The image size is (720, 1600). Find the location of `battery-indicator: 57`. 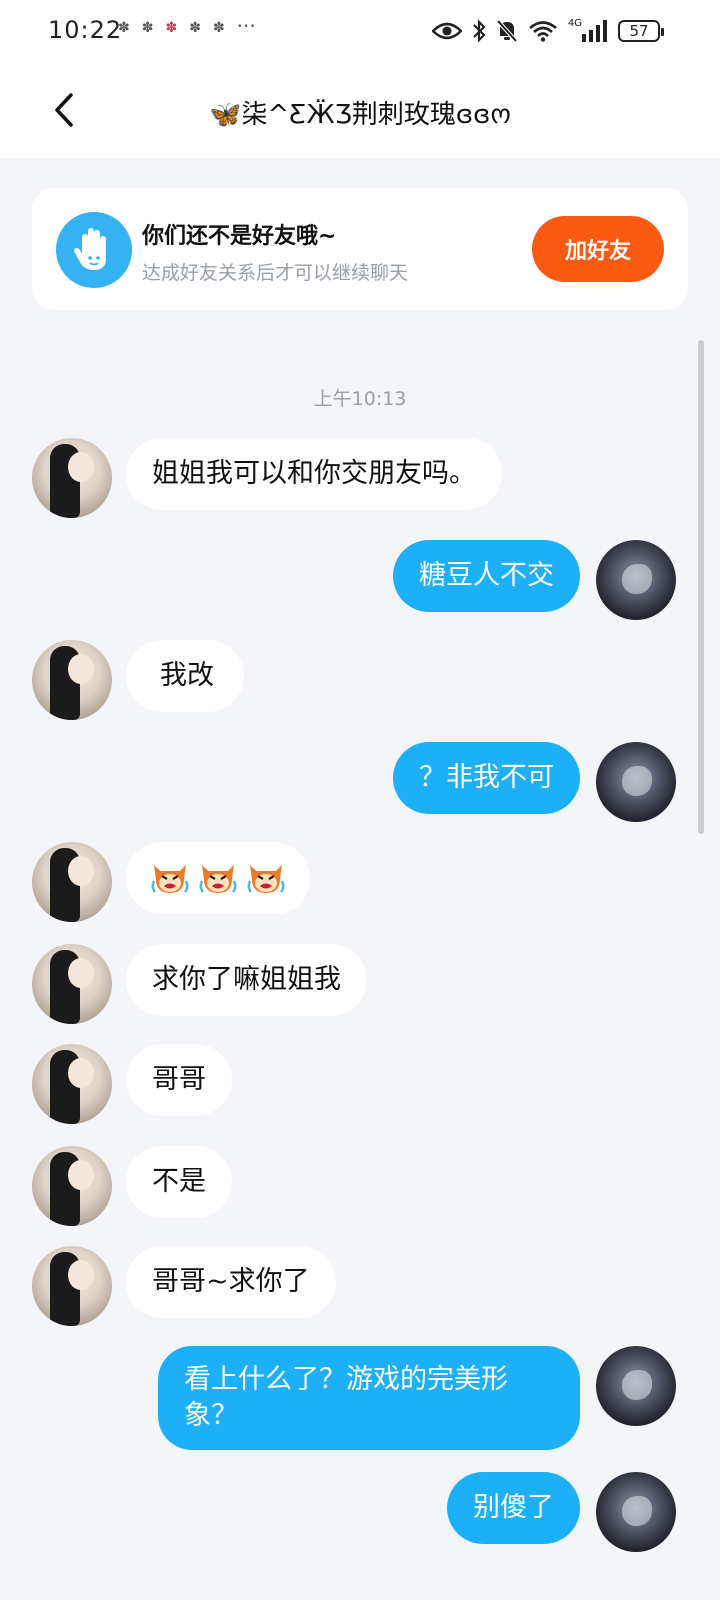

battery-indicator: 57 is located at coordinates (641, 31).